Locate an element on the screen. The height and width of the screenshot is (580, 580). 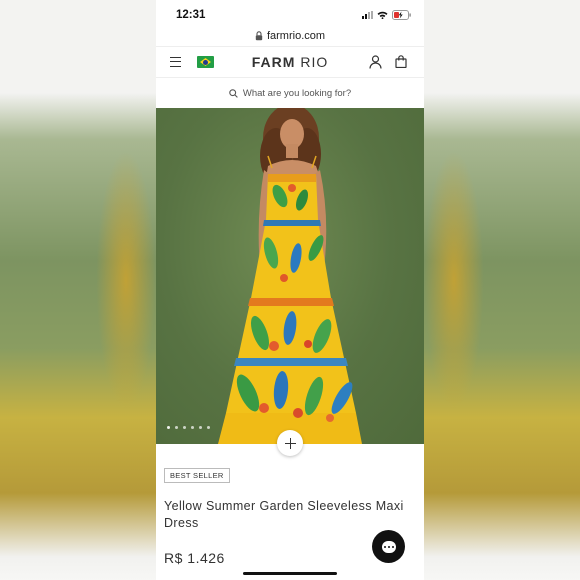
chat-button is located at coordinates (388, 546).